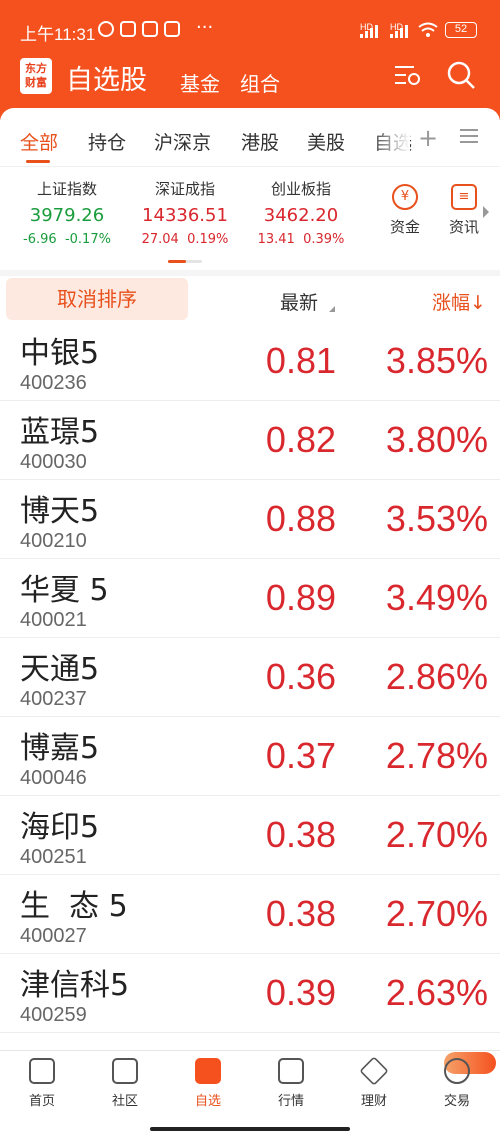 Image resolution: width=500 pixels, height=1139 pixels. What do you see at coordinates (369, 31) in the screenshot?
I see `signal-icon` at bounding box center [369, 31].